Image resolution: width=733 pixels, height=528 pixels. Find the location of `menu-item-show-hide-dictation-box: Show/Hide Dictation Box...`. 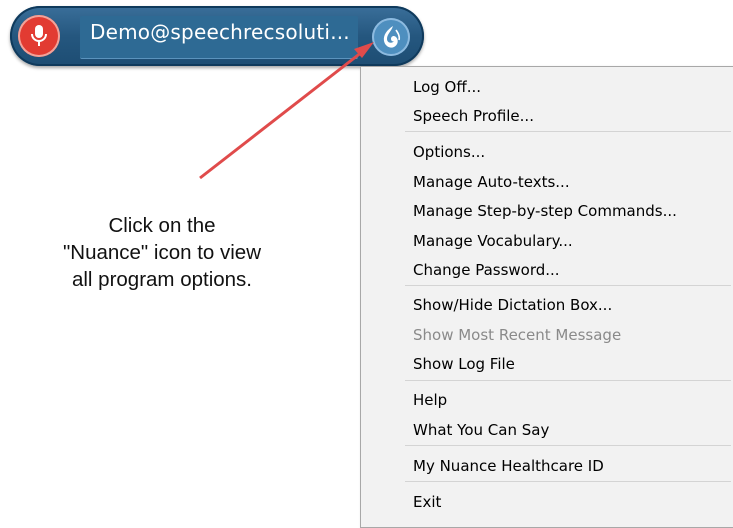

menu-item-show-hide-dictation-box: Show/Hide Dictation Box... is located at coordinates (512, 305).